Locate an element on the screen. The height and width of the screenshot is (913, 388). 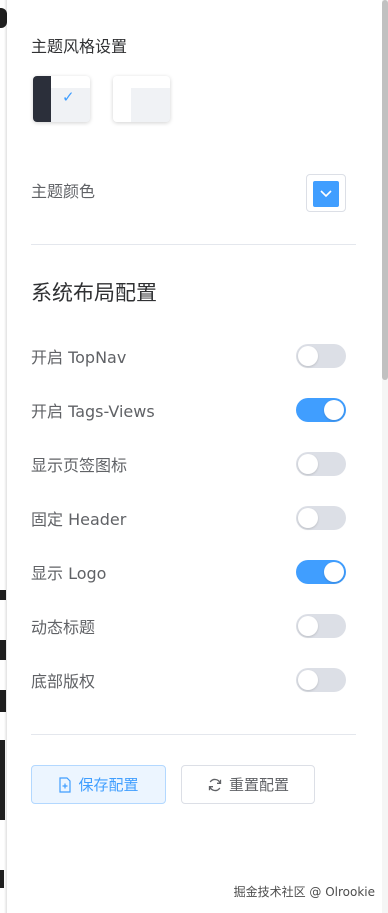
theme-style-title: 主题风格设置 is located at coordinates (79, 46).